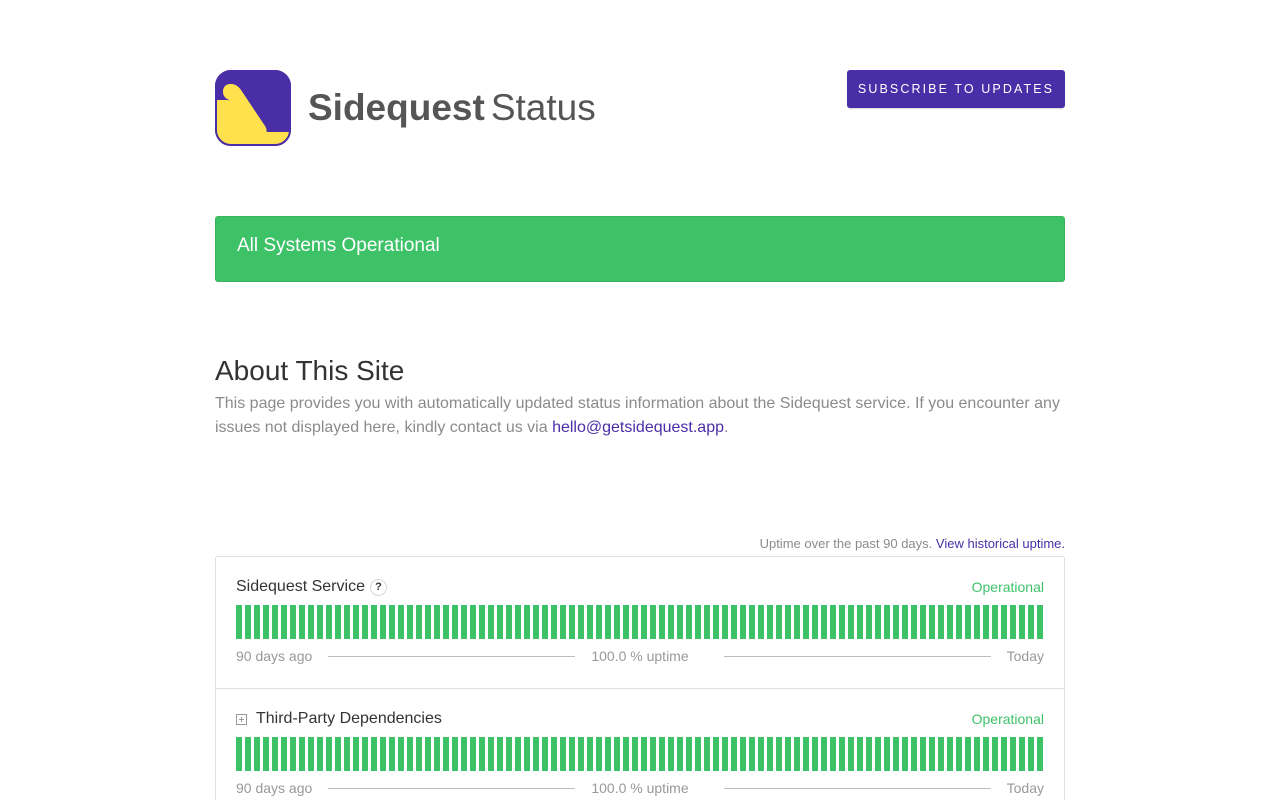 The width and height of the screenshot is (1280, 800). Describe the element at coordinates (241, 719) in the screenshot. I see `expand-plus-icon` at that location.